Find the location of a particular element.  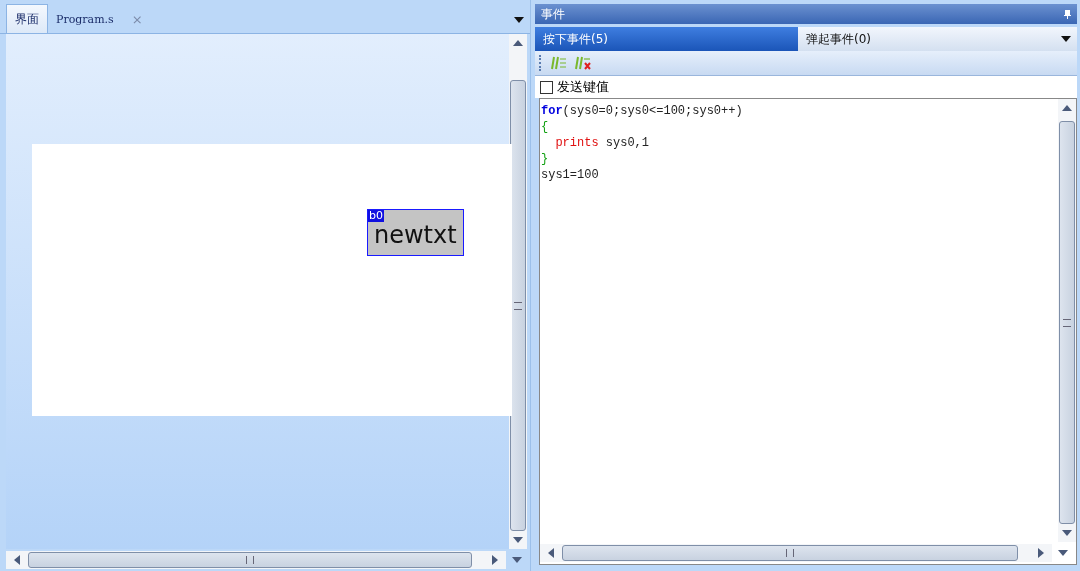

panel-title: 事件 is located at coordinates (553, 14).